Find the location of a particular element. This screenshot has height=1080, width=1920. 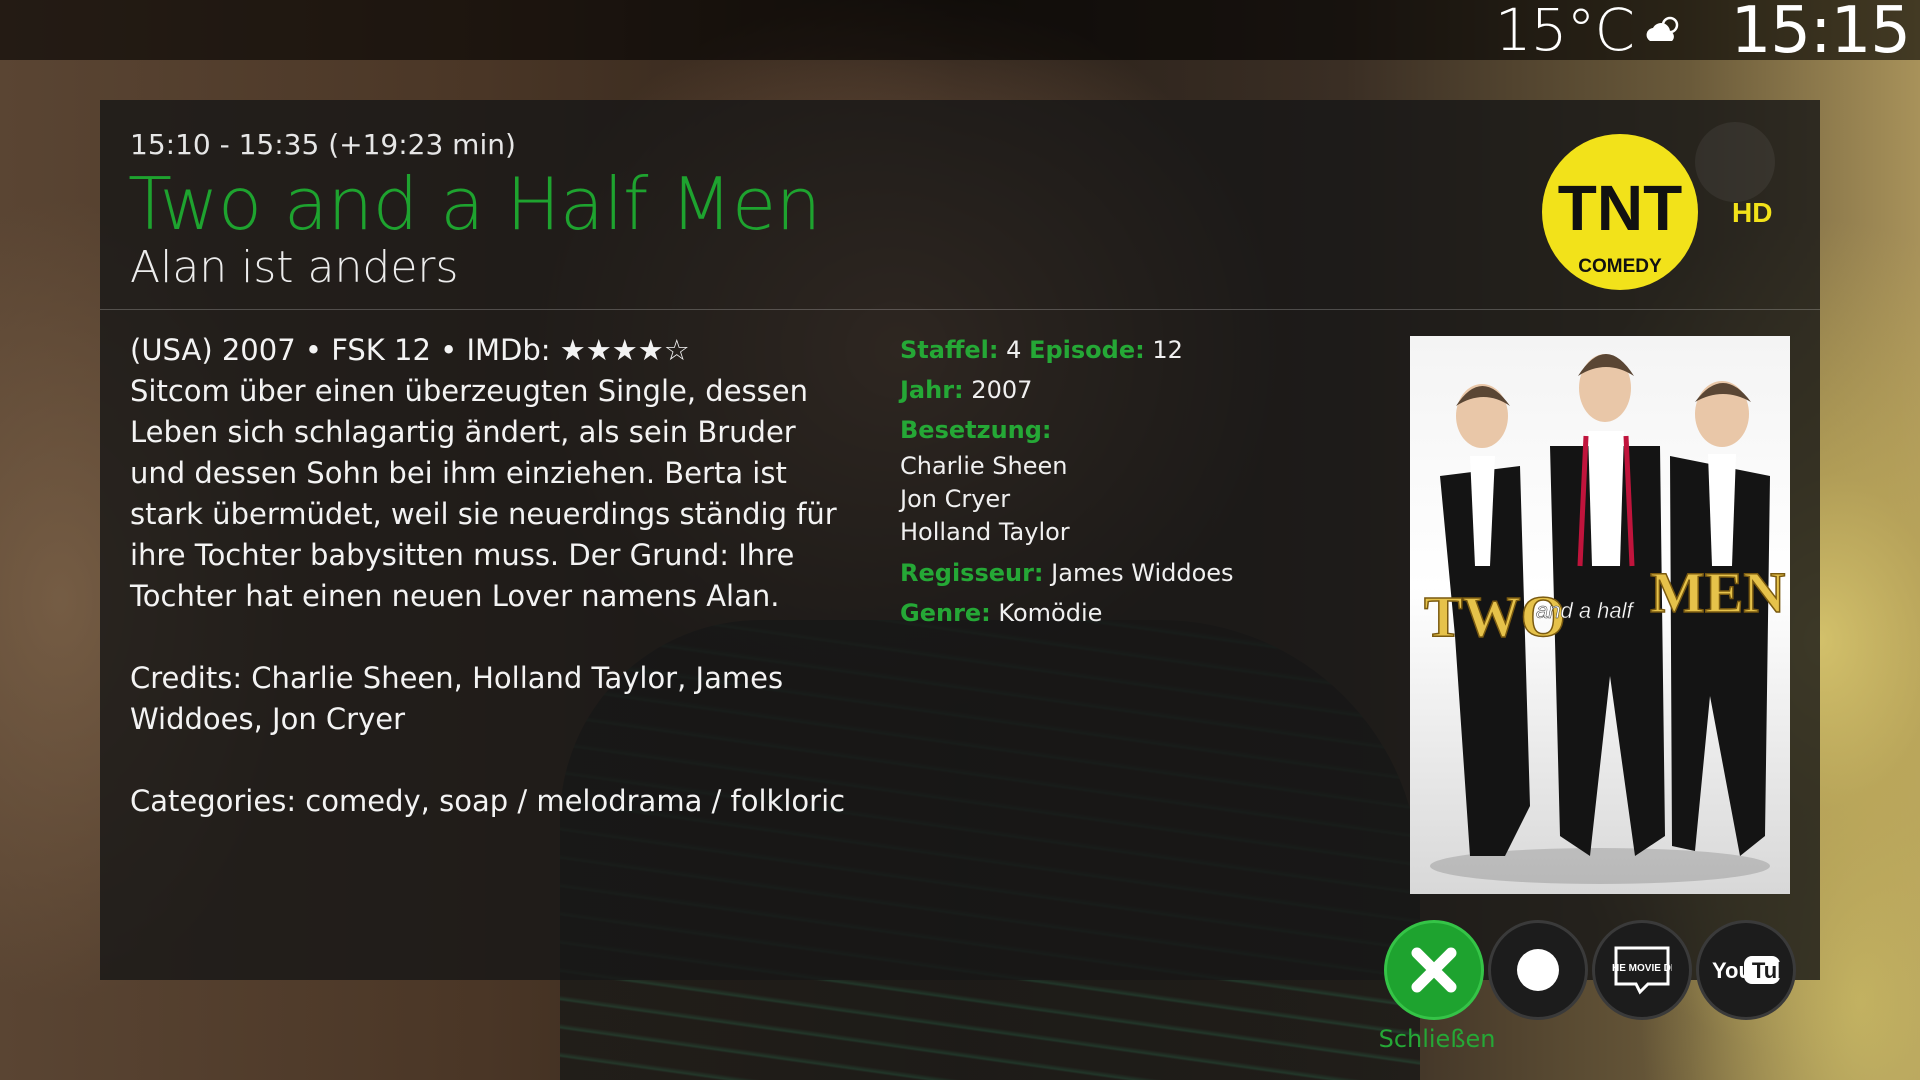

channel-logo: TNT COMEDY HD is located at coordinates (1658, 206).